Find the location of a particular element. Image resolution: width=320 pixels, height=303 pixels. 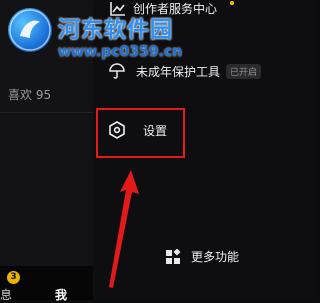

menu-item-label: 更多功能 is located at coordinates (215, 257).